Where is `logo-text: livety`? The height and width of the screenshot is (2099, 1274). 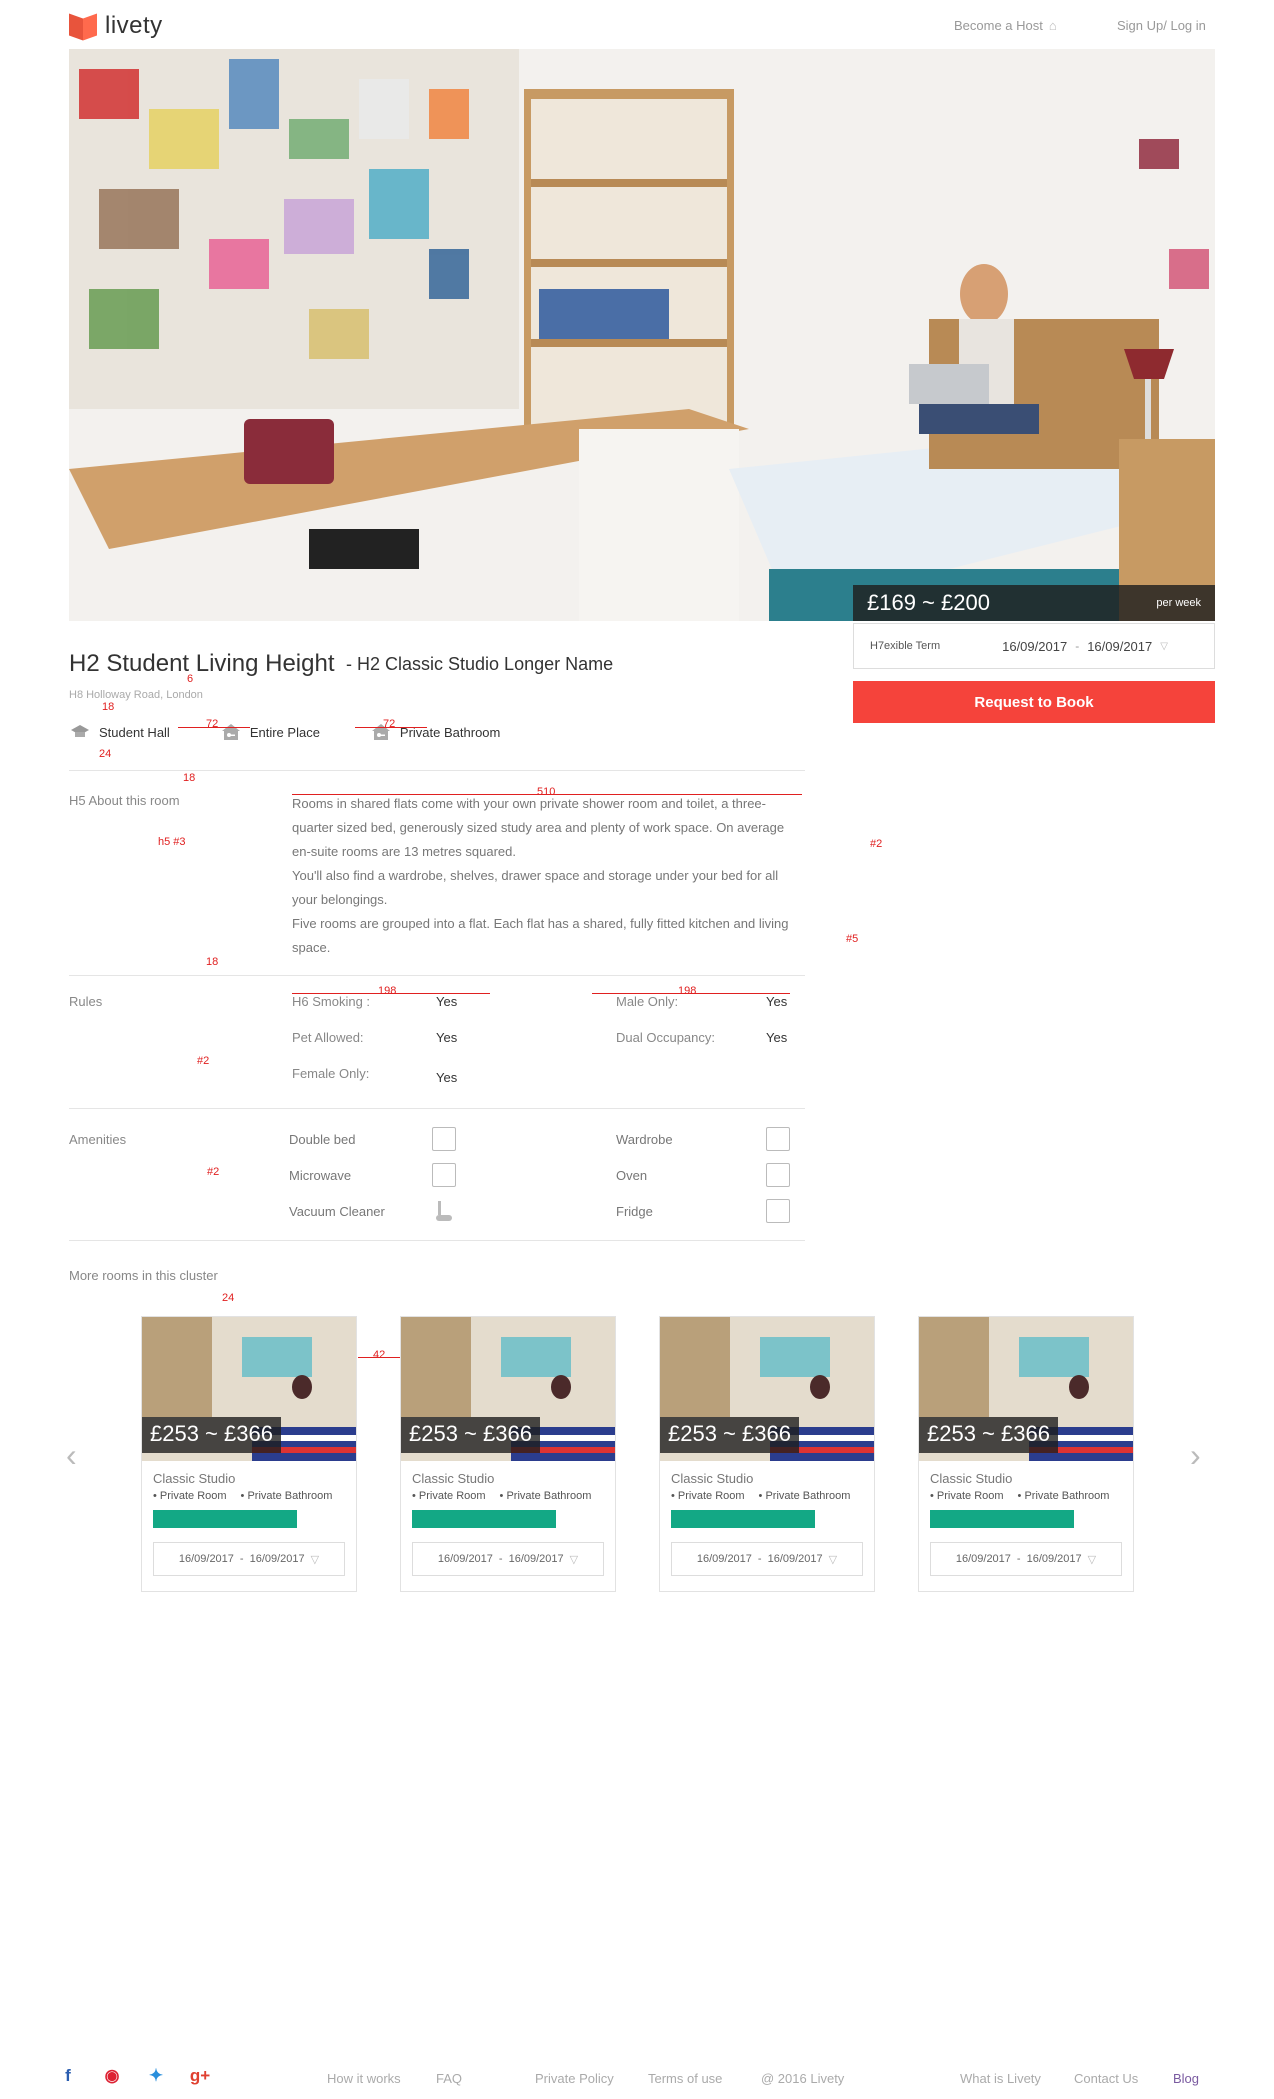 logo-text: livety is located at coordinates (134, 25).